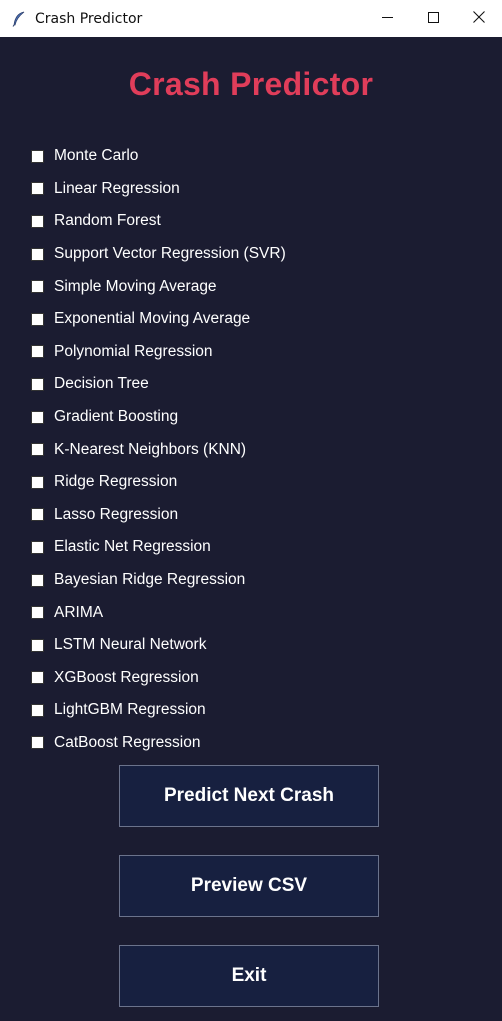 The height and width of the screenshot is (1021, 502). What do you see at coordinates (150, 449) in the screenshot?
I see `checkbox-label: K-Nearest Neighbors (KNN)` at bounding box center [150, 449].